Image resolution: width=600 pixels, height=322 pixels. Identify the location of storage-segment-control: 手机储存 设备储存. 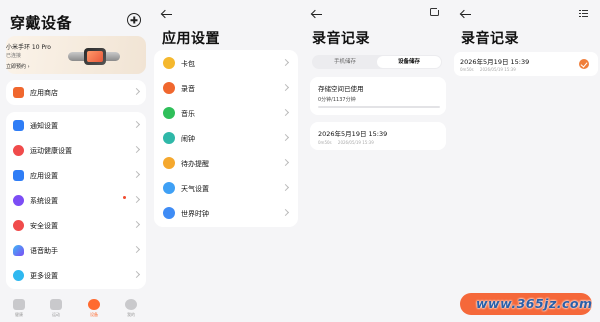
(377, 62).